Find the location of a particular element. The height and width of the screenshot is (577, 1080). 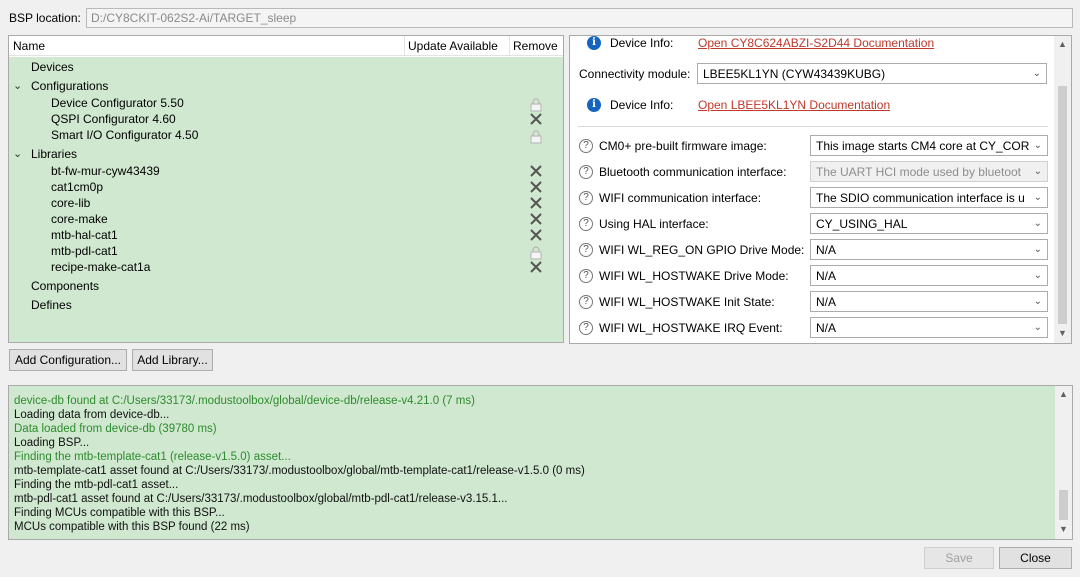

column-header-name: Name is located at coordinates (29, 46).